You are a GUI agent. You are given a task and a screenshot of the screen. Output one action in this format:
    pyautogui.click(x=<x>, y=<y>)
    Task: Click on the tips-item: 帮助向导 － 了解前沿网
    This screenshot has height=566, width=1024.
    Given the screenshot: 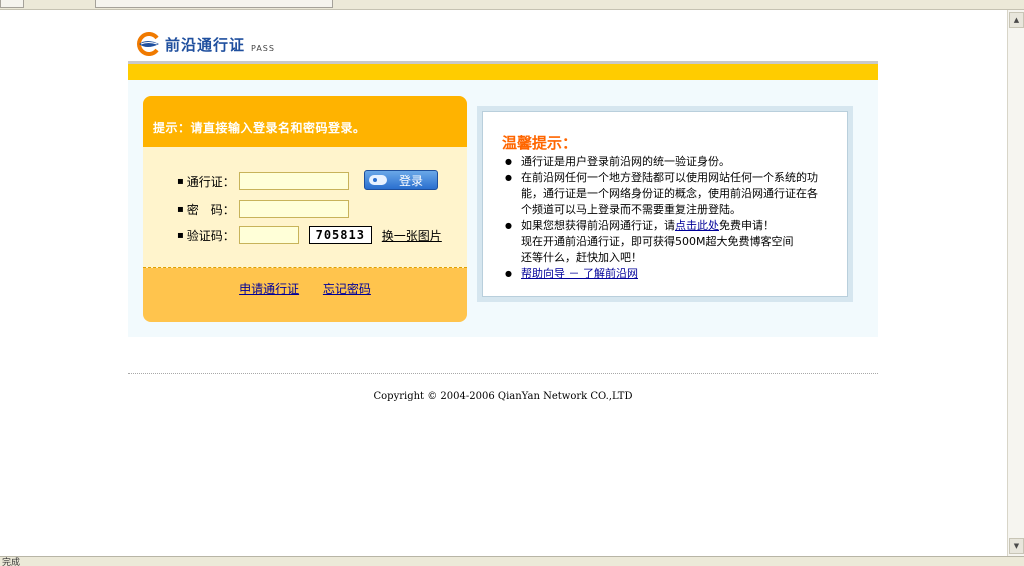 What is the action you would take?
    pyautogui.click(x=666, y=274)
    